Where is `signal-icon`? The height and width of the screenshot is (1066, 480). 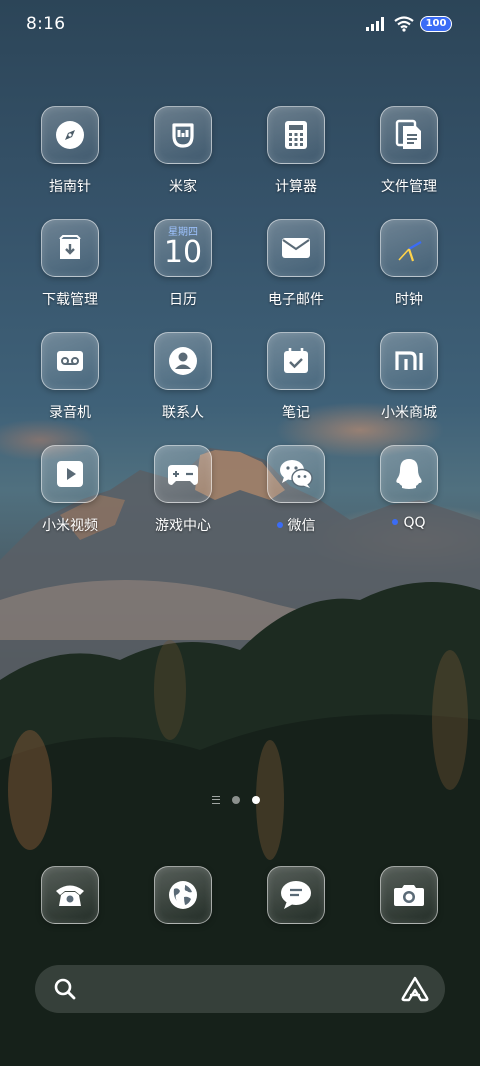 signal-icon is located at coordinates (375, 24).